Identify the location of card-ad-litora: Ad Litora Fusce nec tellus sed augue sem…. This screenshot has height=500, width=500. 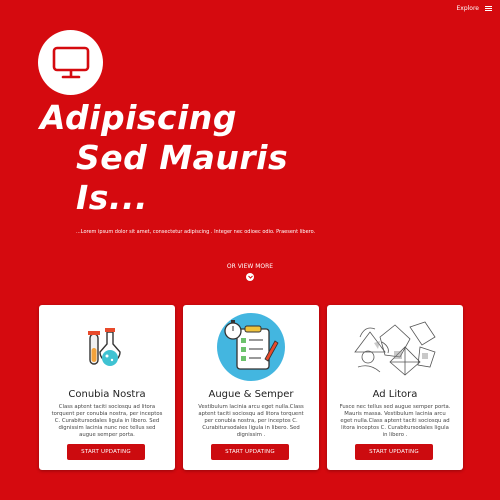
(395, 387).